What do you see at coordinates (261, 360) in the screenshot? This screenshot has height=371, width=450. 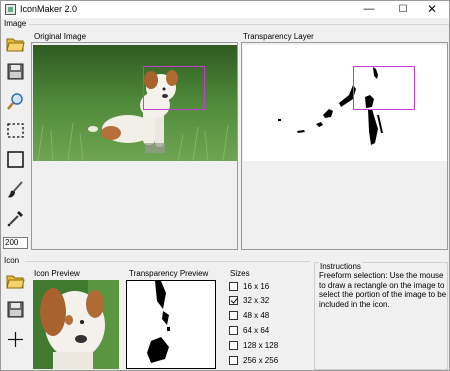 I see `size-256-label: 256 x 256` at bounding box center [261, 360].